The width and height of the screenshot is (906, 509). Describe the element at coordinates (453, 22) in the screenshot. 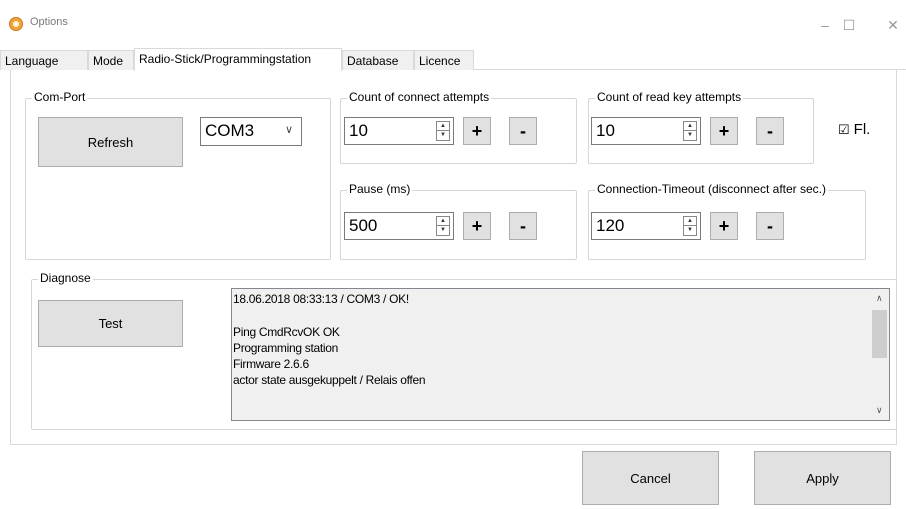

I see `title-bar: Options – ☐ ✕` at that location.